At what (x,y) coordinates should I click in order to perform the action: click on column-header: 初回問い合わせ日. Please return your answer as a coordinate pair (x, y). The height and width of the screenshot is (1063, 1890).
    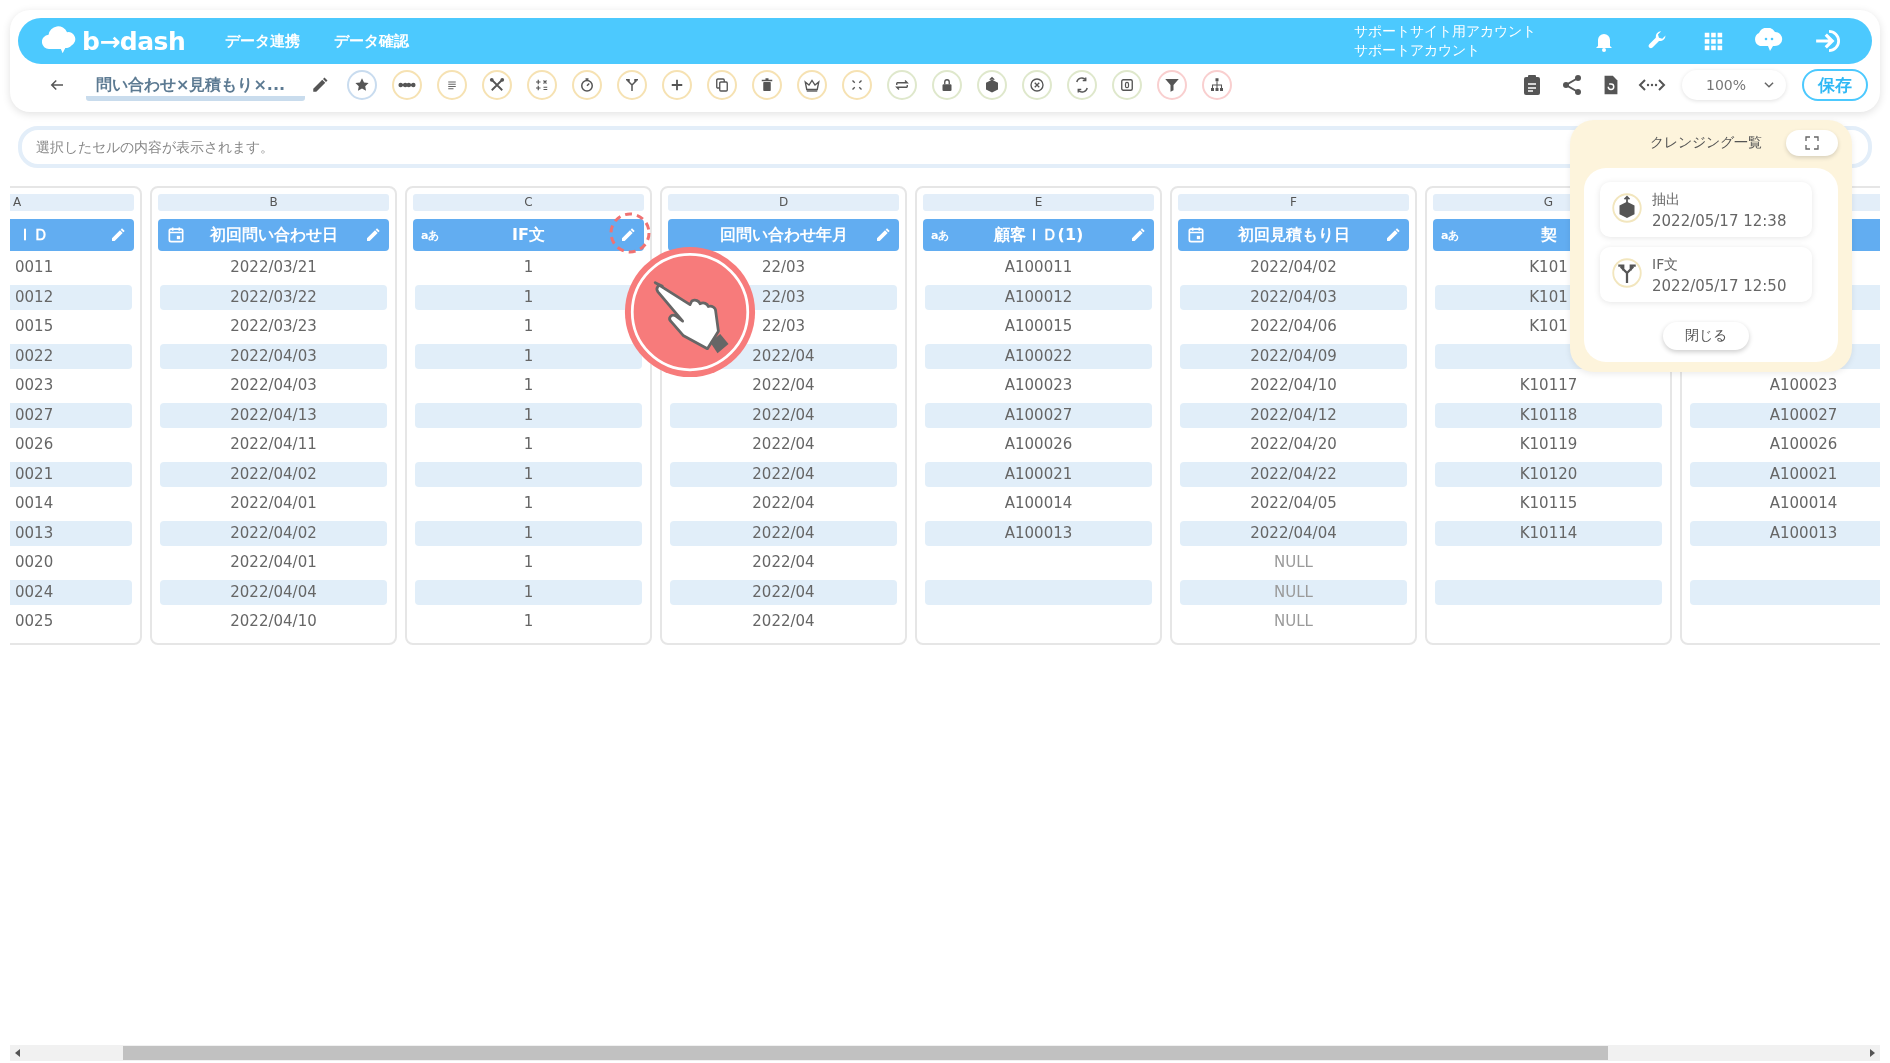
    Looking at the image, I should click on (273, 235).